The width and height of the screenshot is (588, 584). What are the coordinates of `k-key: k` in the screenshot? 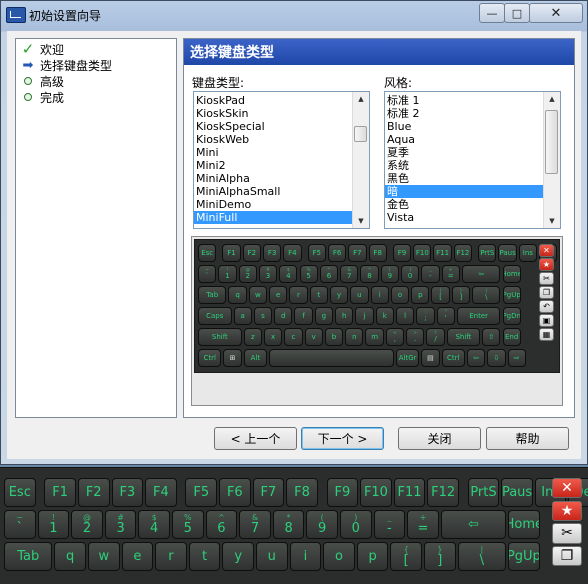 It's located at (384, 316).